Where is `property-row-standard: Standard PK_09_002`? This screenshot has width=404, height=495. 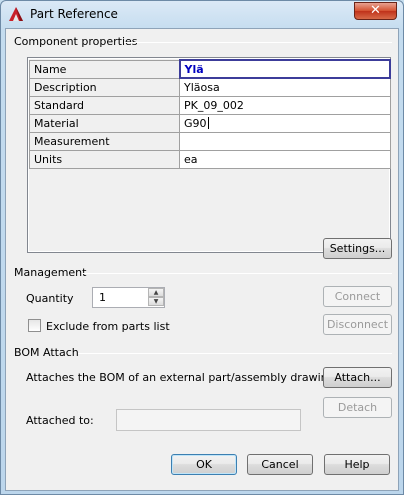 property-row-standard: Standard PK_09_002 is located at coordinates (210, 105).